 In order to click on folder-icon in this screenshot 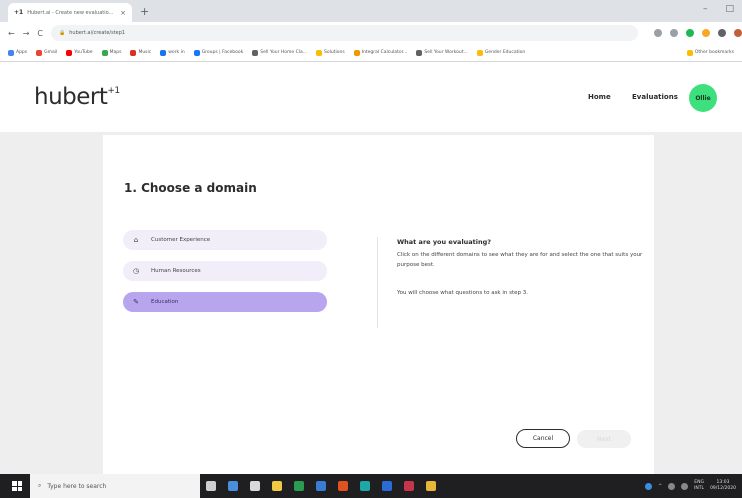, I will do `click(689, 52)`.